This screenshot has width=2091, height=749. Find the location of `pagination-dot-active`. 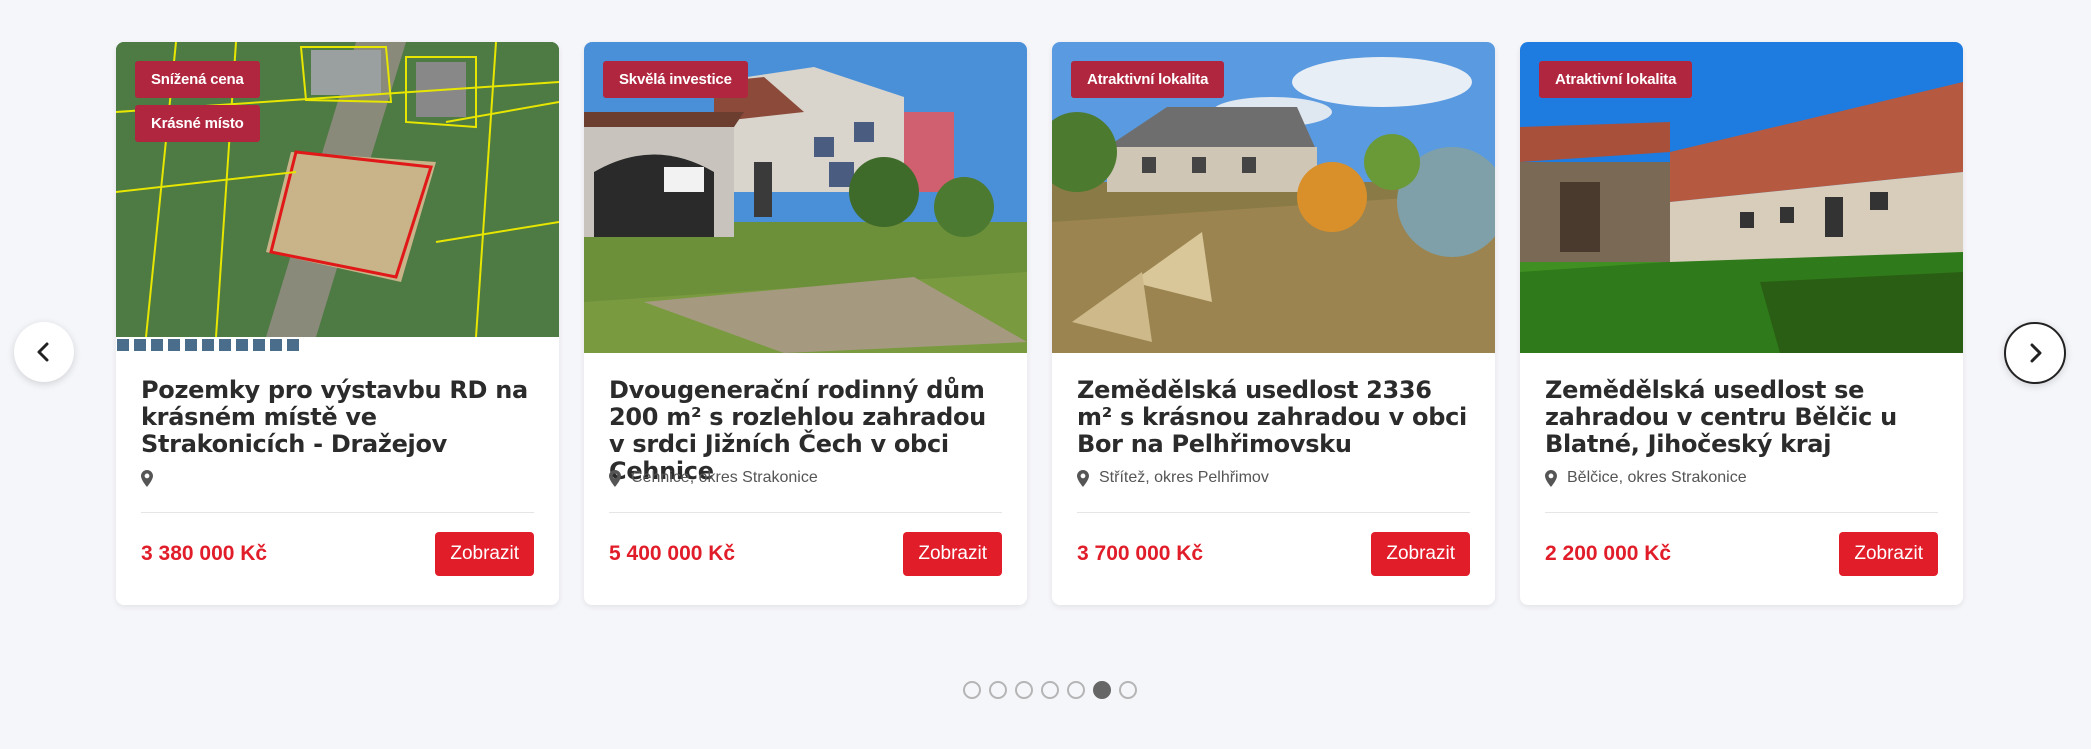

pagination-dot-active is located at coordinates (1102, 690).